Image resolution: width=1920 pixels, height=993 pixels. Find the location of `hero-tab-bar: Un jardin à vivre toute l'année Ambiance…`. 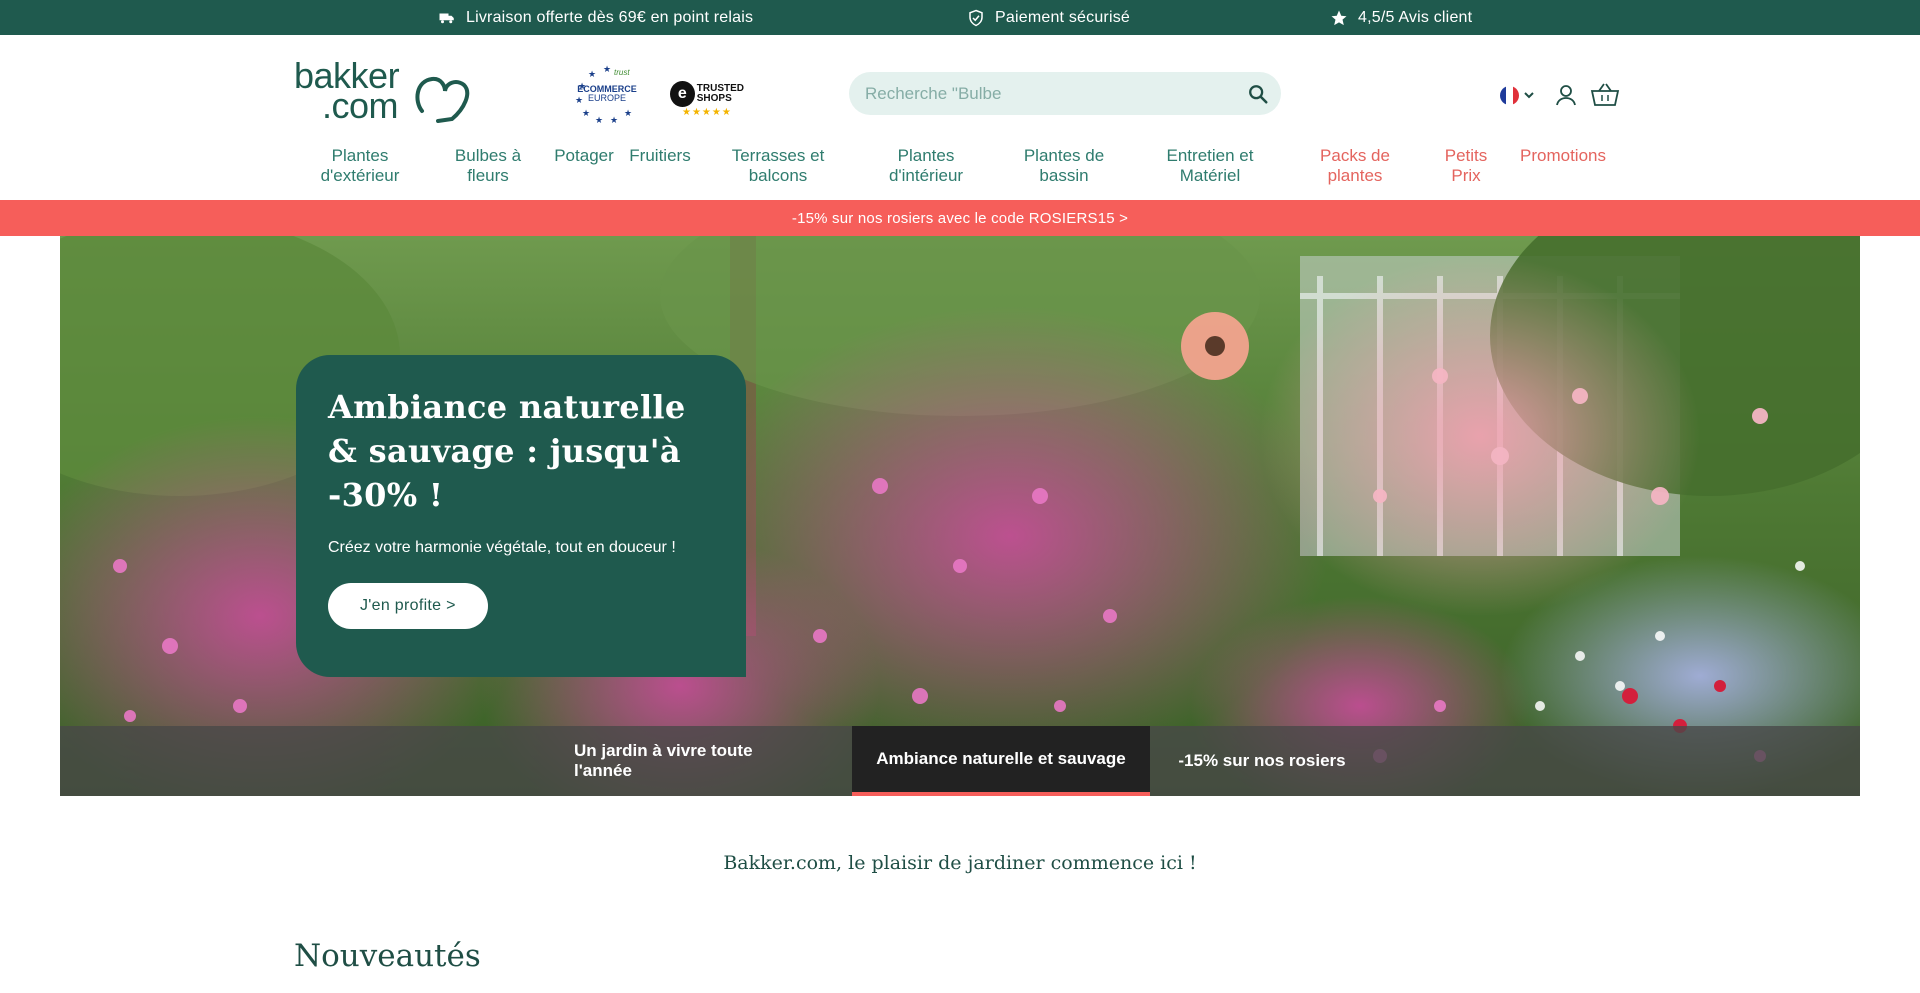

hero-tab-bar: Un jardin à vivre toute l'année Ambiance… is located at coordinates (960, 761).